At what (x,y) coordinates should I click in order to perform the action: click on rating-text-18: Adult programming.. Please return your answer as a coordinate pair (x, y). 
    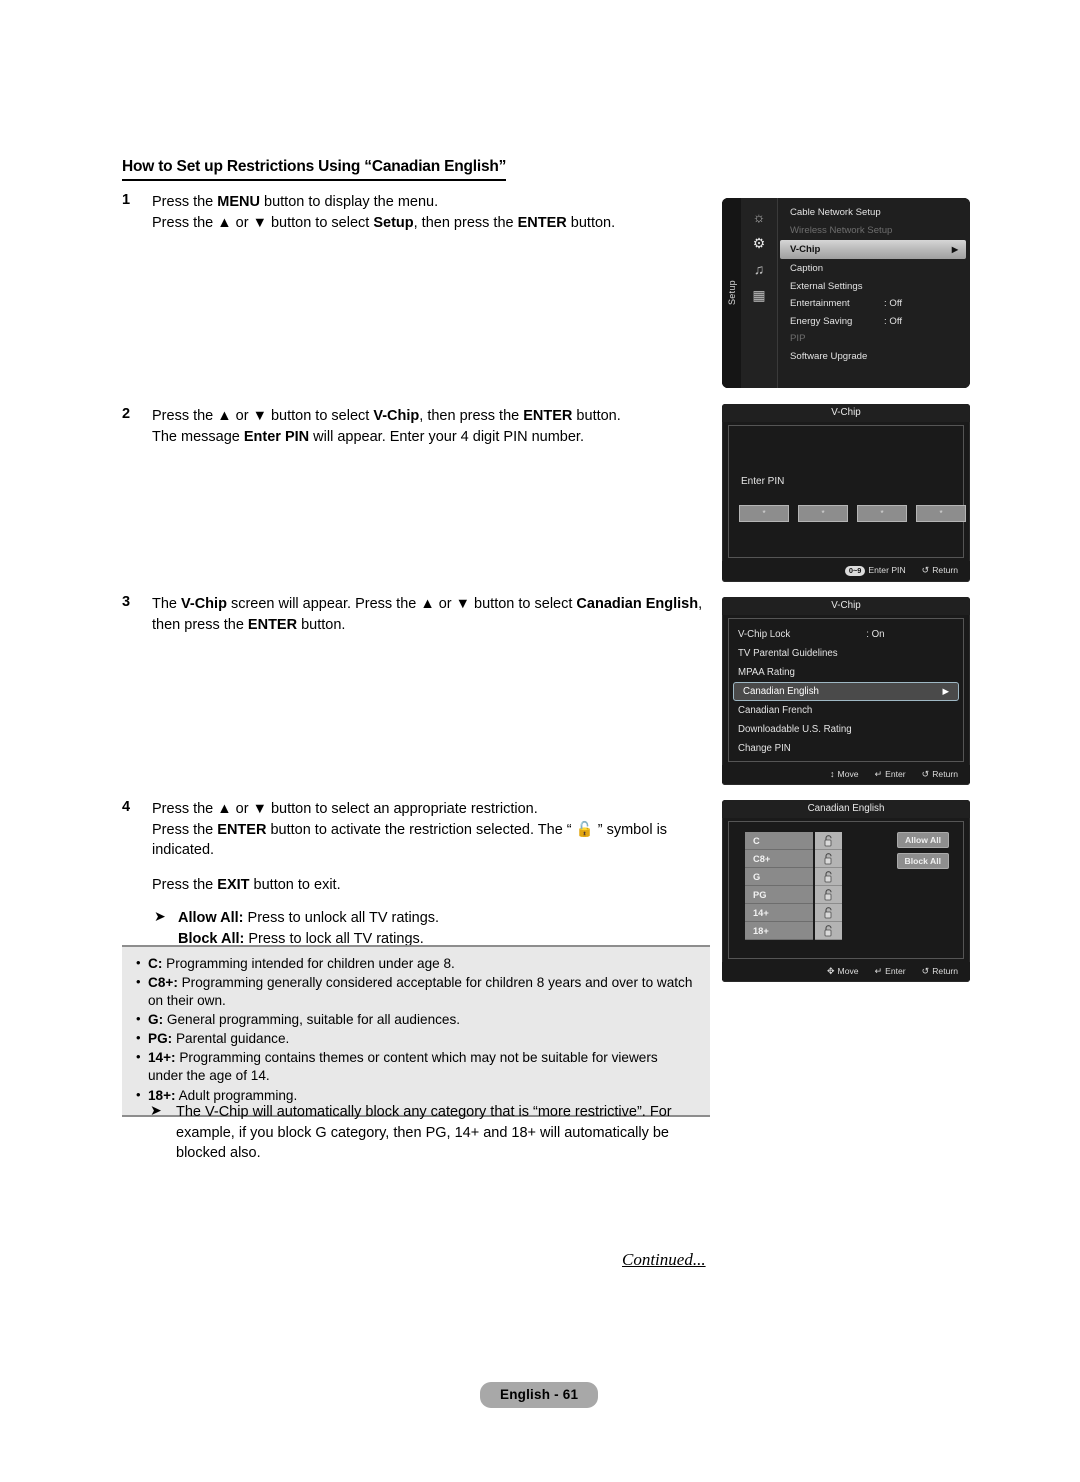
    Looking at the image, I should click on (236, 1095).